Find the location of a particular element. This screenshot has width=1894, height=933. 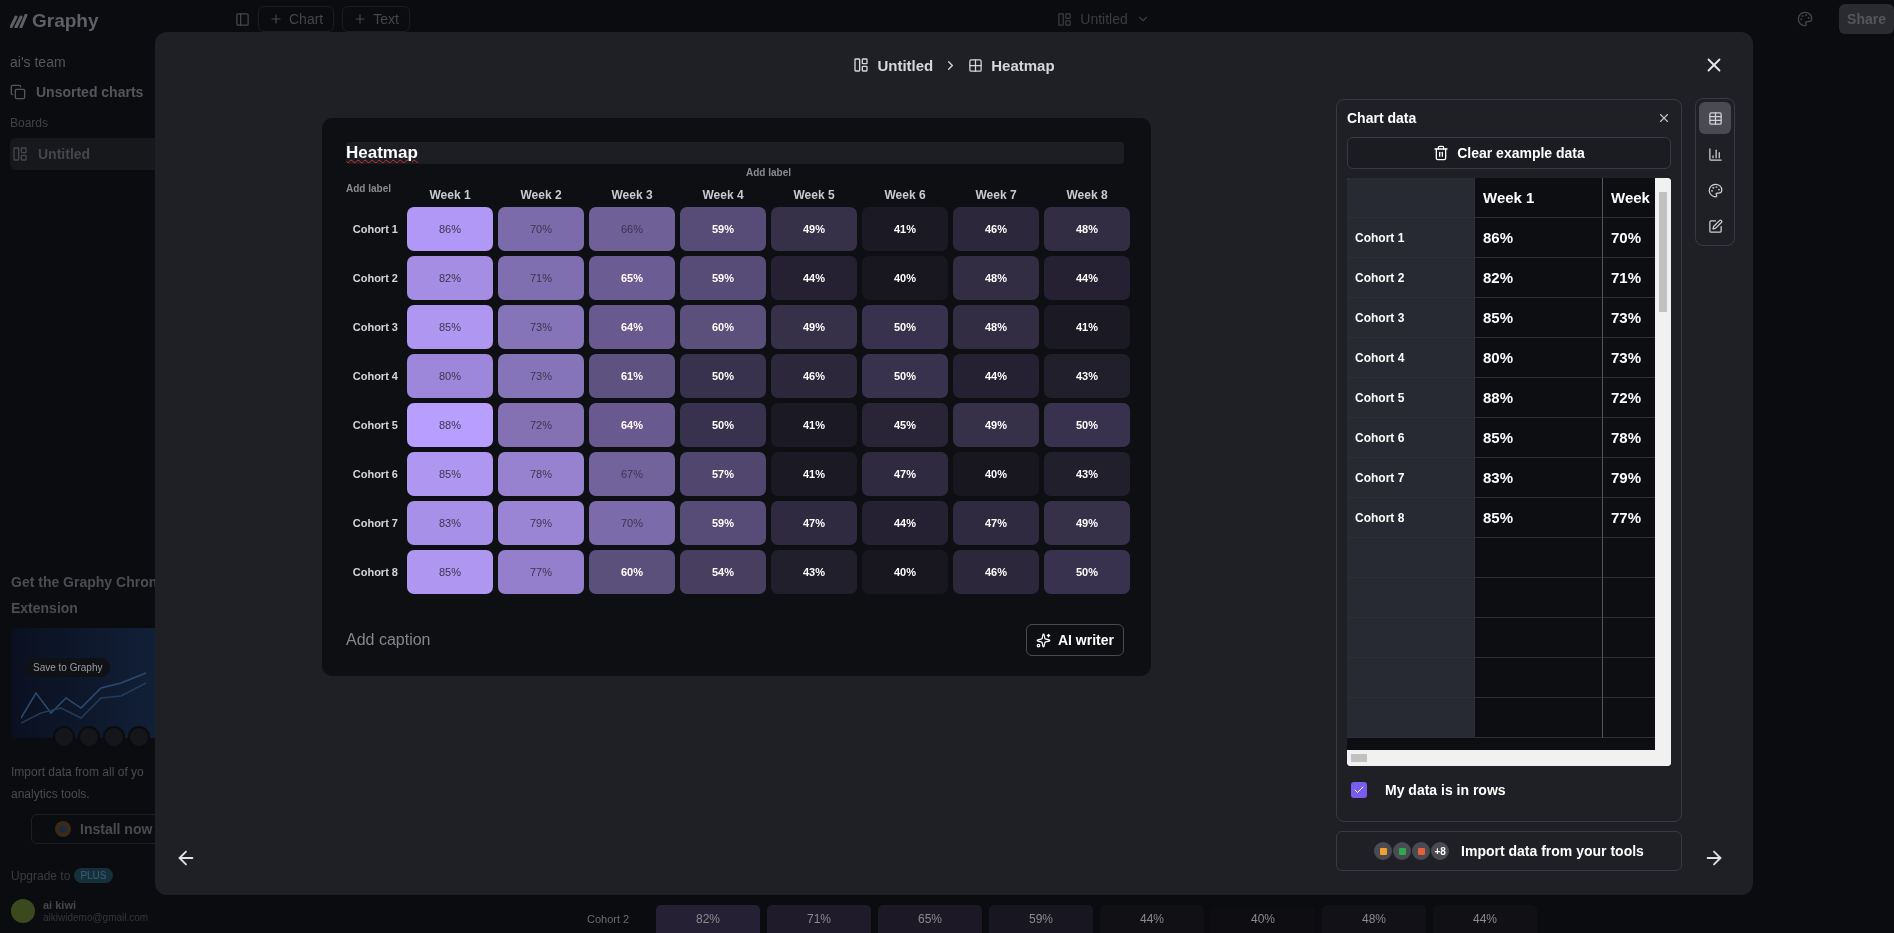

heatmap-cell: 72% is located at coordinates (541, 425).